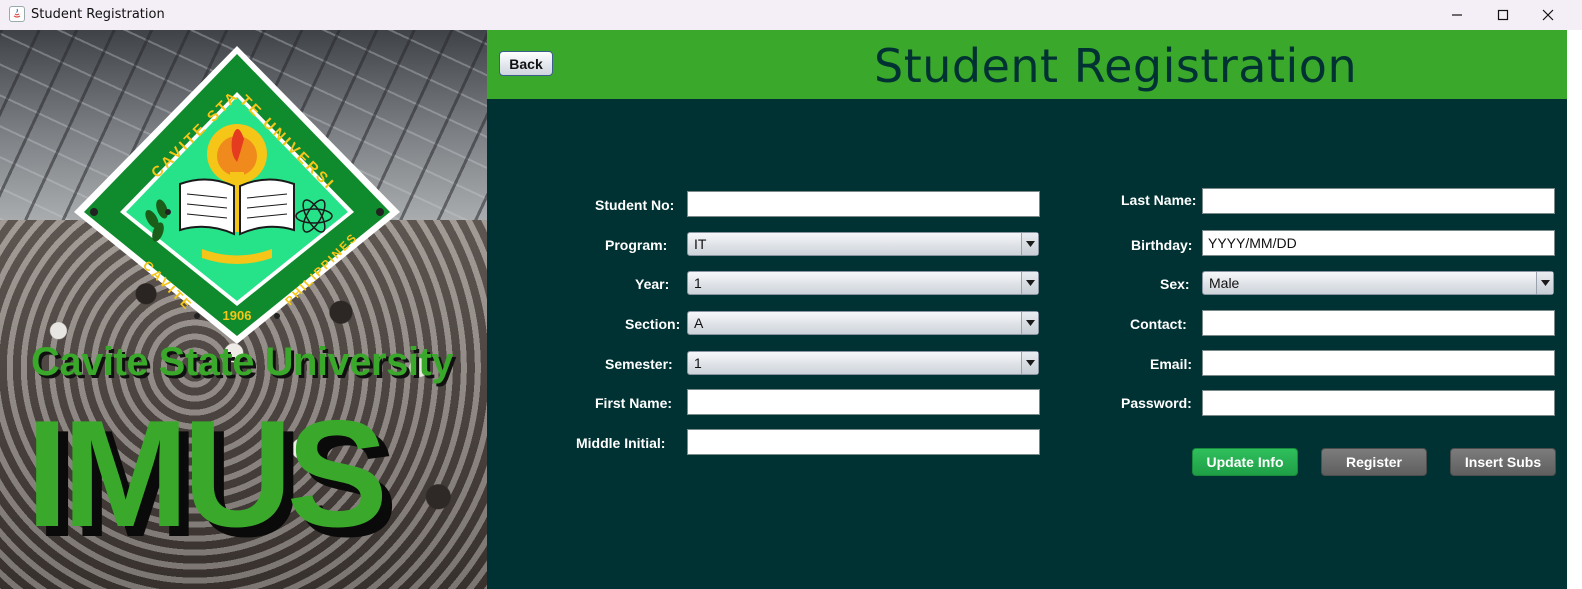  Describe the element at coordinates (1374, 462) in the screenshot. I see `register-button: Register` at that location.